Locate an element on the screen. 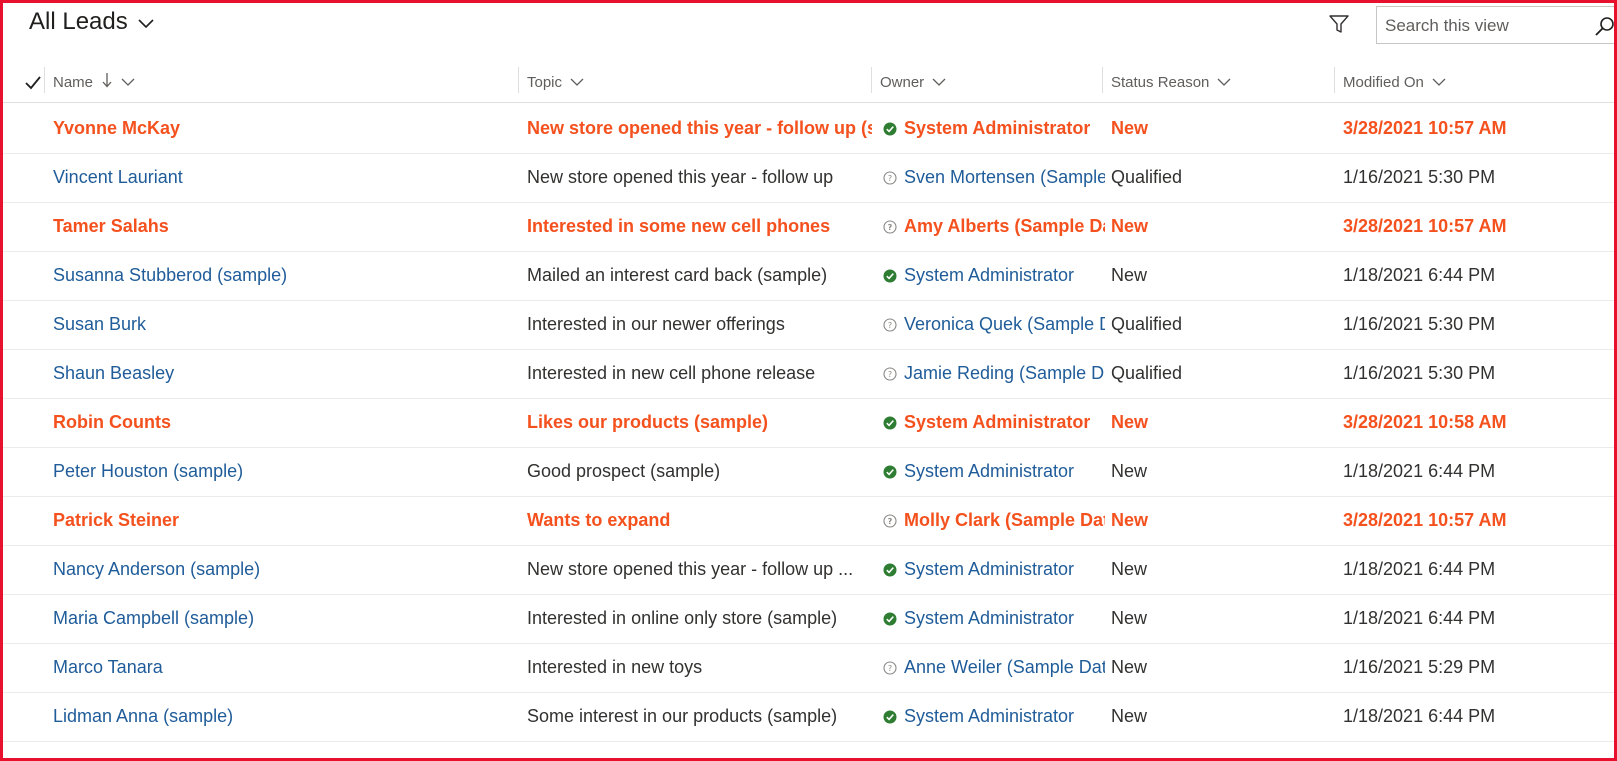 The height and width of the screenshot is (761, 1617). lead-name-link: Yvonne McKay is located at coordinates (283, 128).